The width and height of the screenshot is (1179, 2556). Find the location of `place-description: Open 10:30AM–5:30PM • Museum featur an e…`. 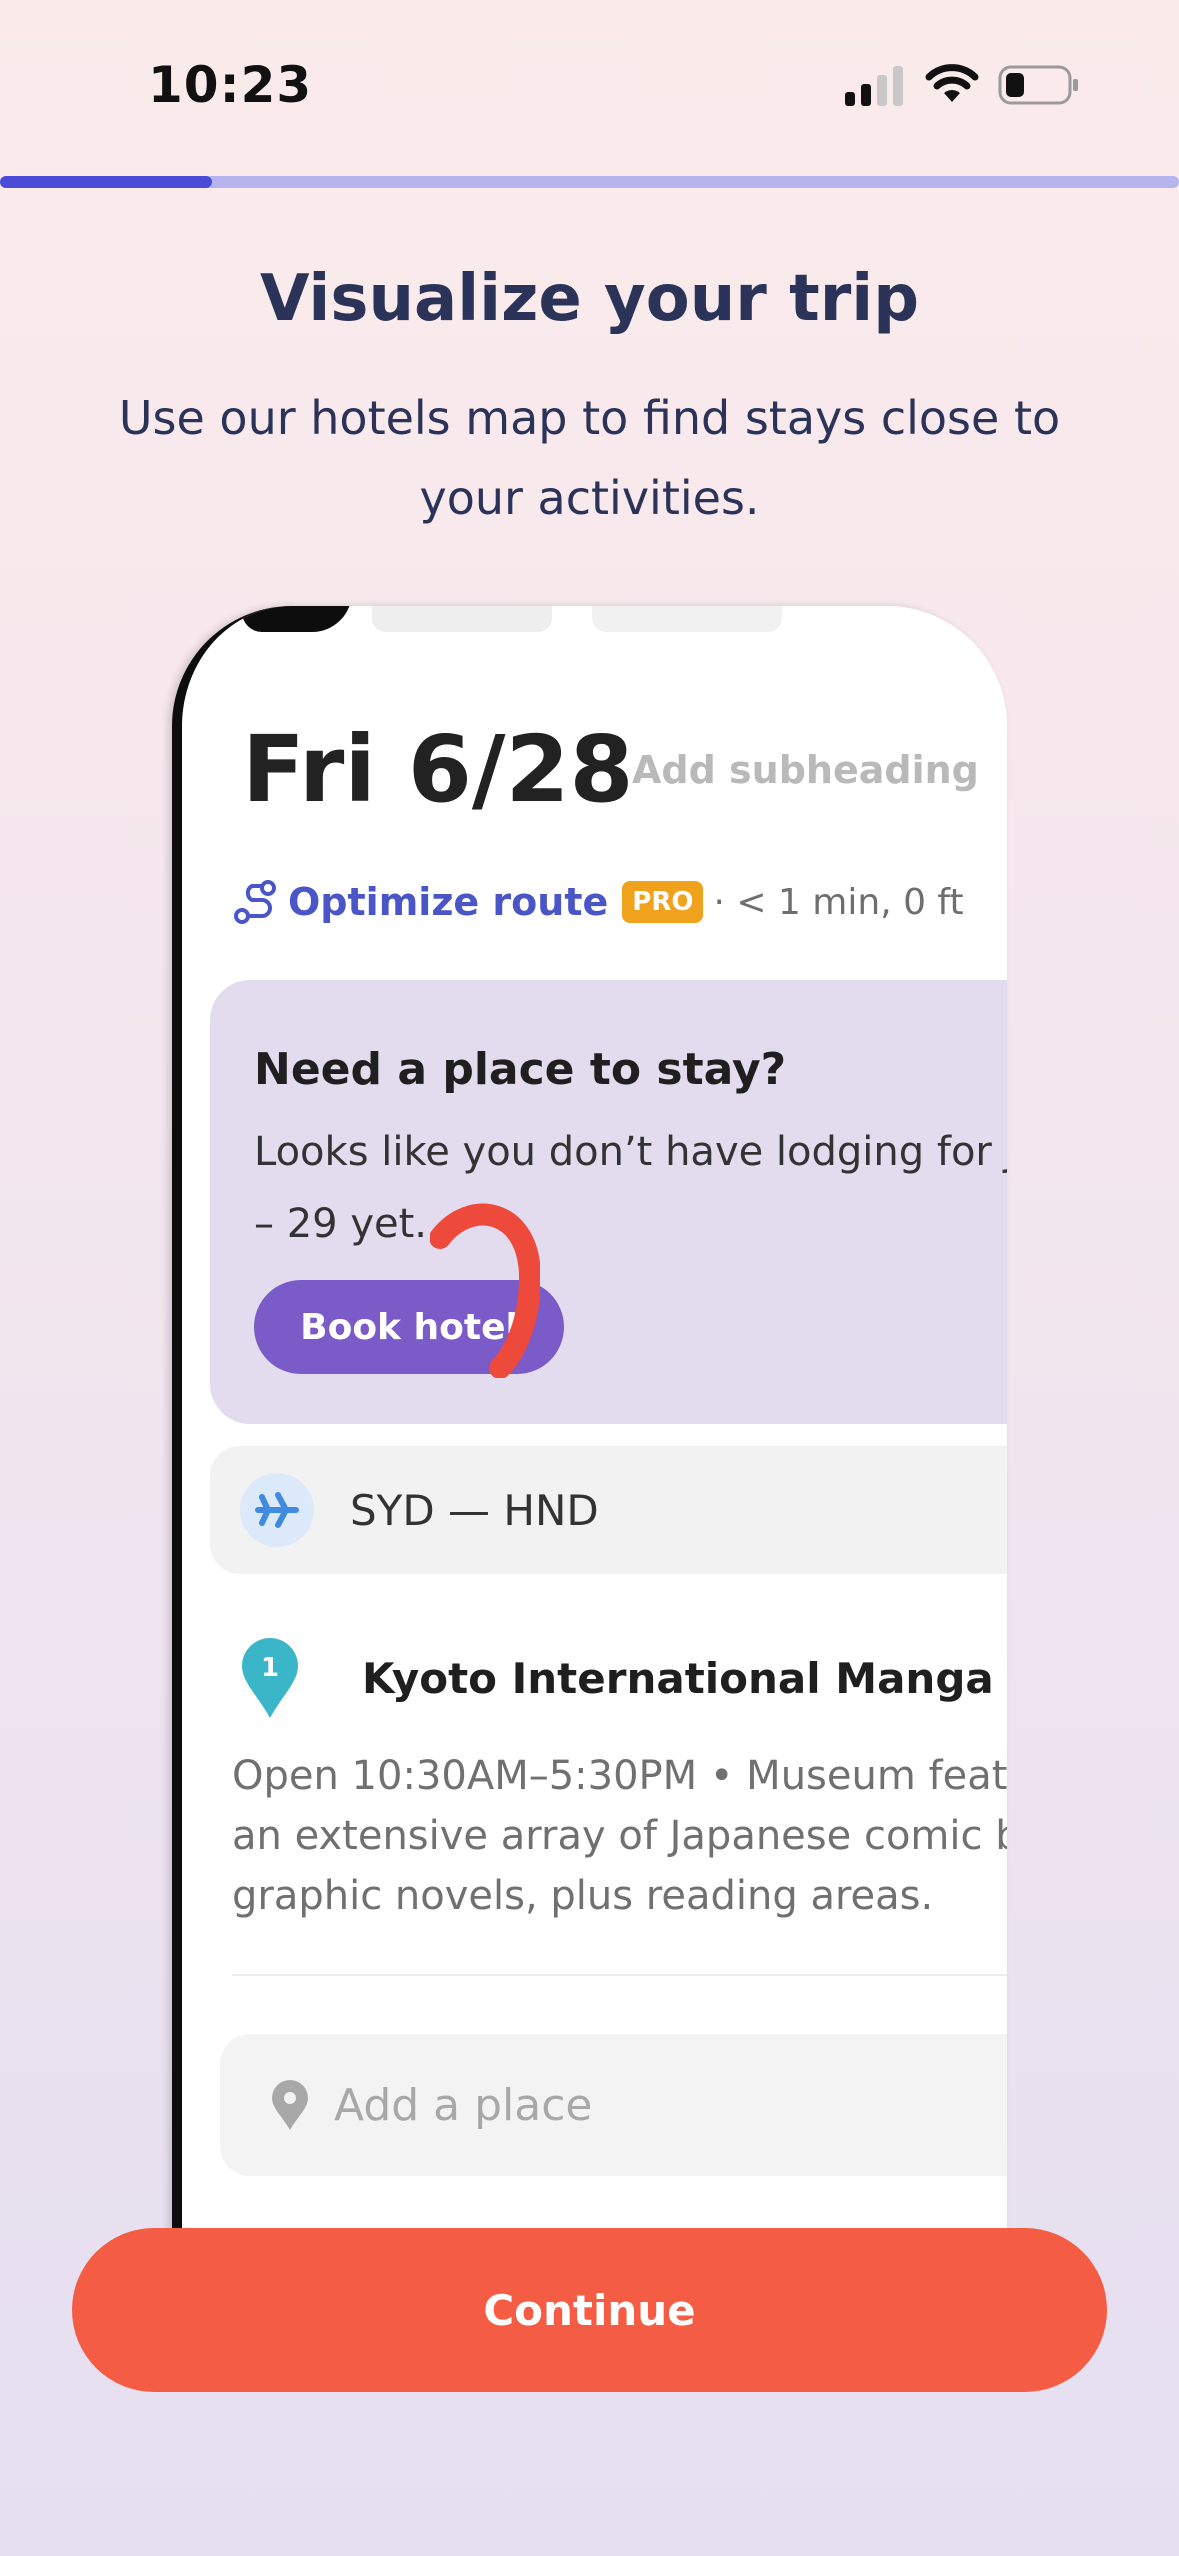

place-description: Open 10:30AM–5:30PM • Museum featur an e… is located at coordinates (619, 1836).